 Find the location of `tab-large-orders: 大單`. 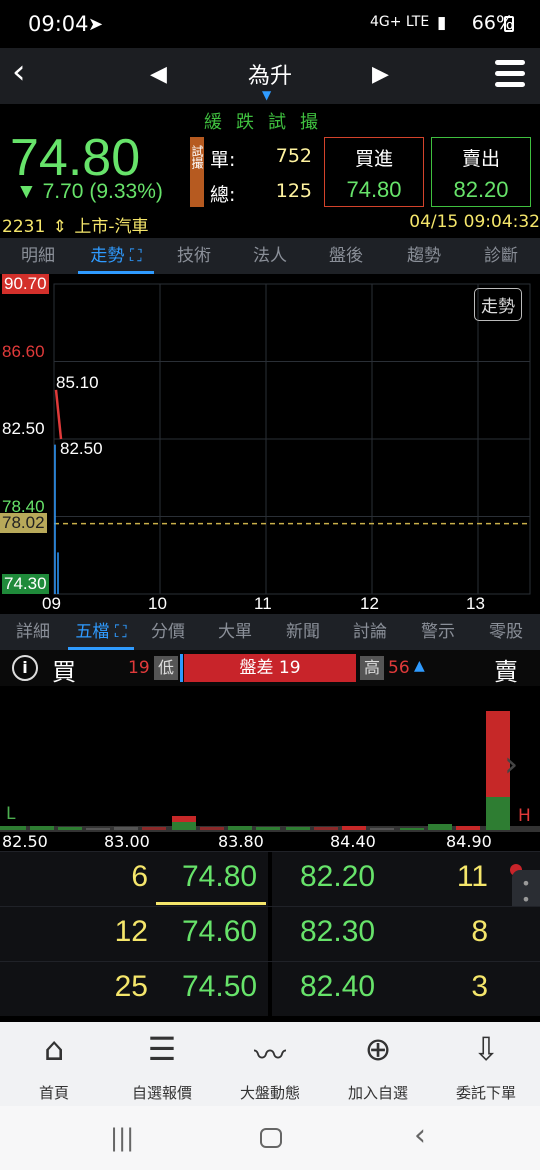

tab-large-orders: 大單 is located at coordinates (235, 632).